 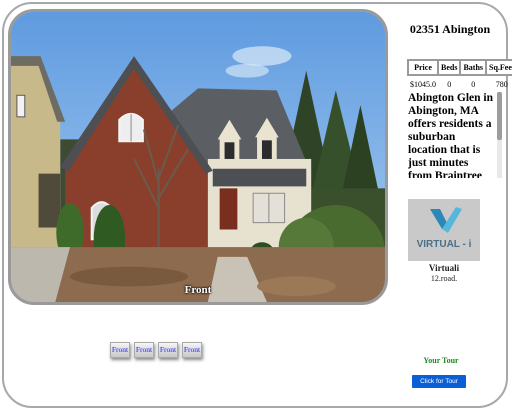 I want to click on logo-subtitle: 12.road., so click(x=444, y=278).